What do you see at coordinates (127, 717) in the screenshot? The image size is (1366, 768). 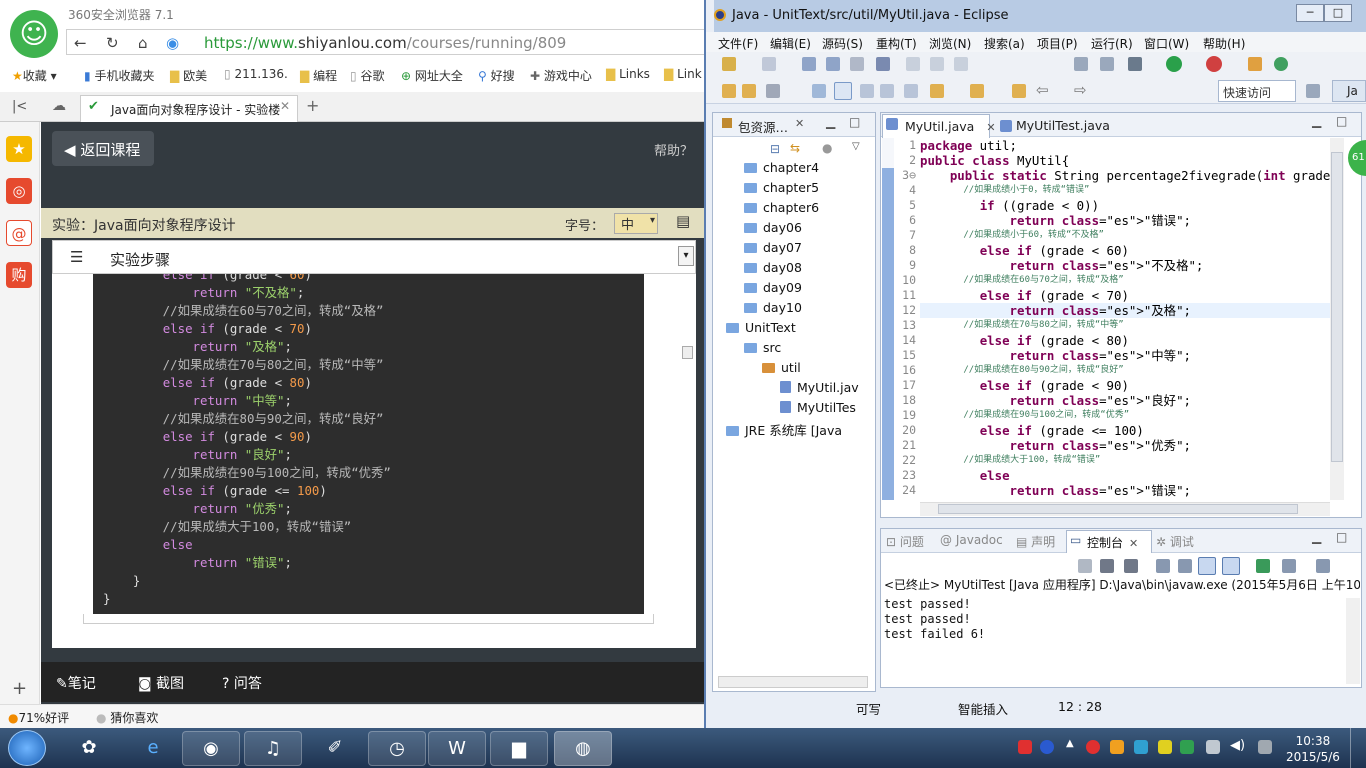 I see `guess-status: ● 猜你喜欢` at bounding box center [127, 717].